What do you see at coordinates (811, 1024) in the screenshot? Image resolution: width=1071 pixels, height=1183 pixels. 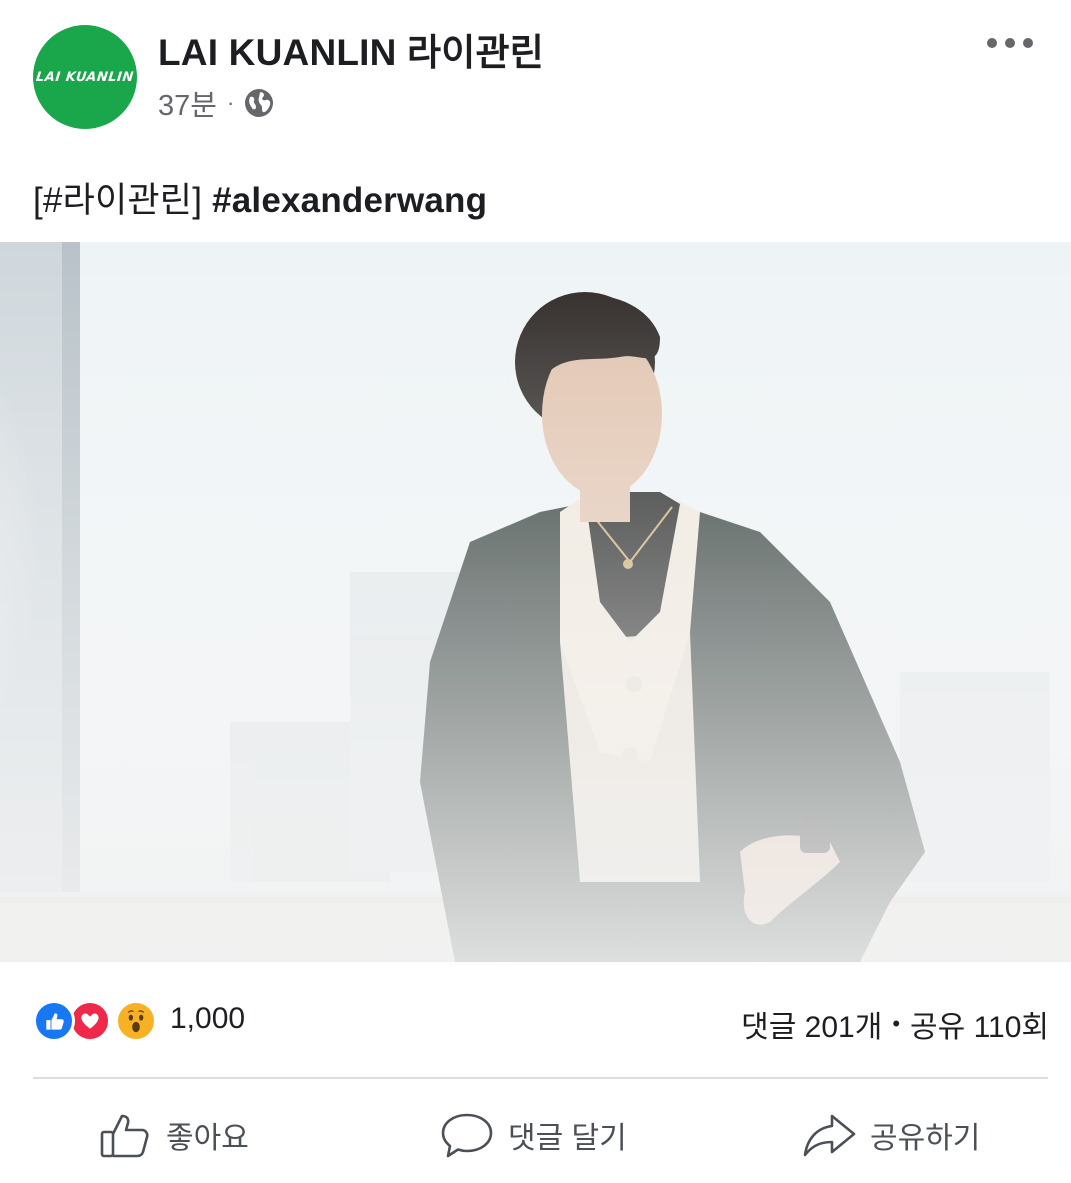 I see `comment-count: 댓글 201개` at bounding box center [811, 1024].